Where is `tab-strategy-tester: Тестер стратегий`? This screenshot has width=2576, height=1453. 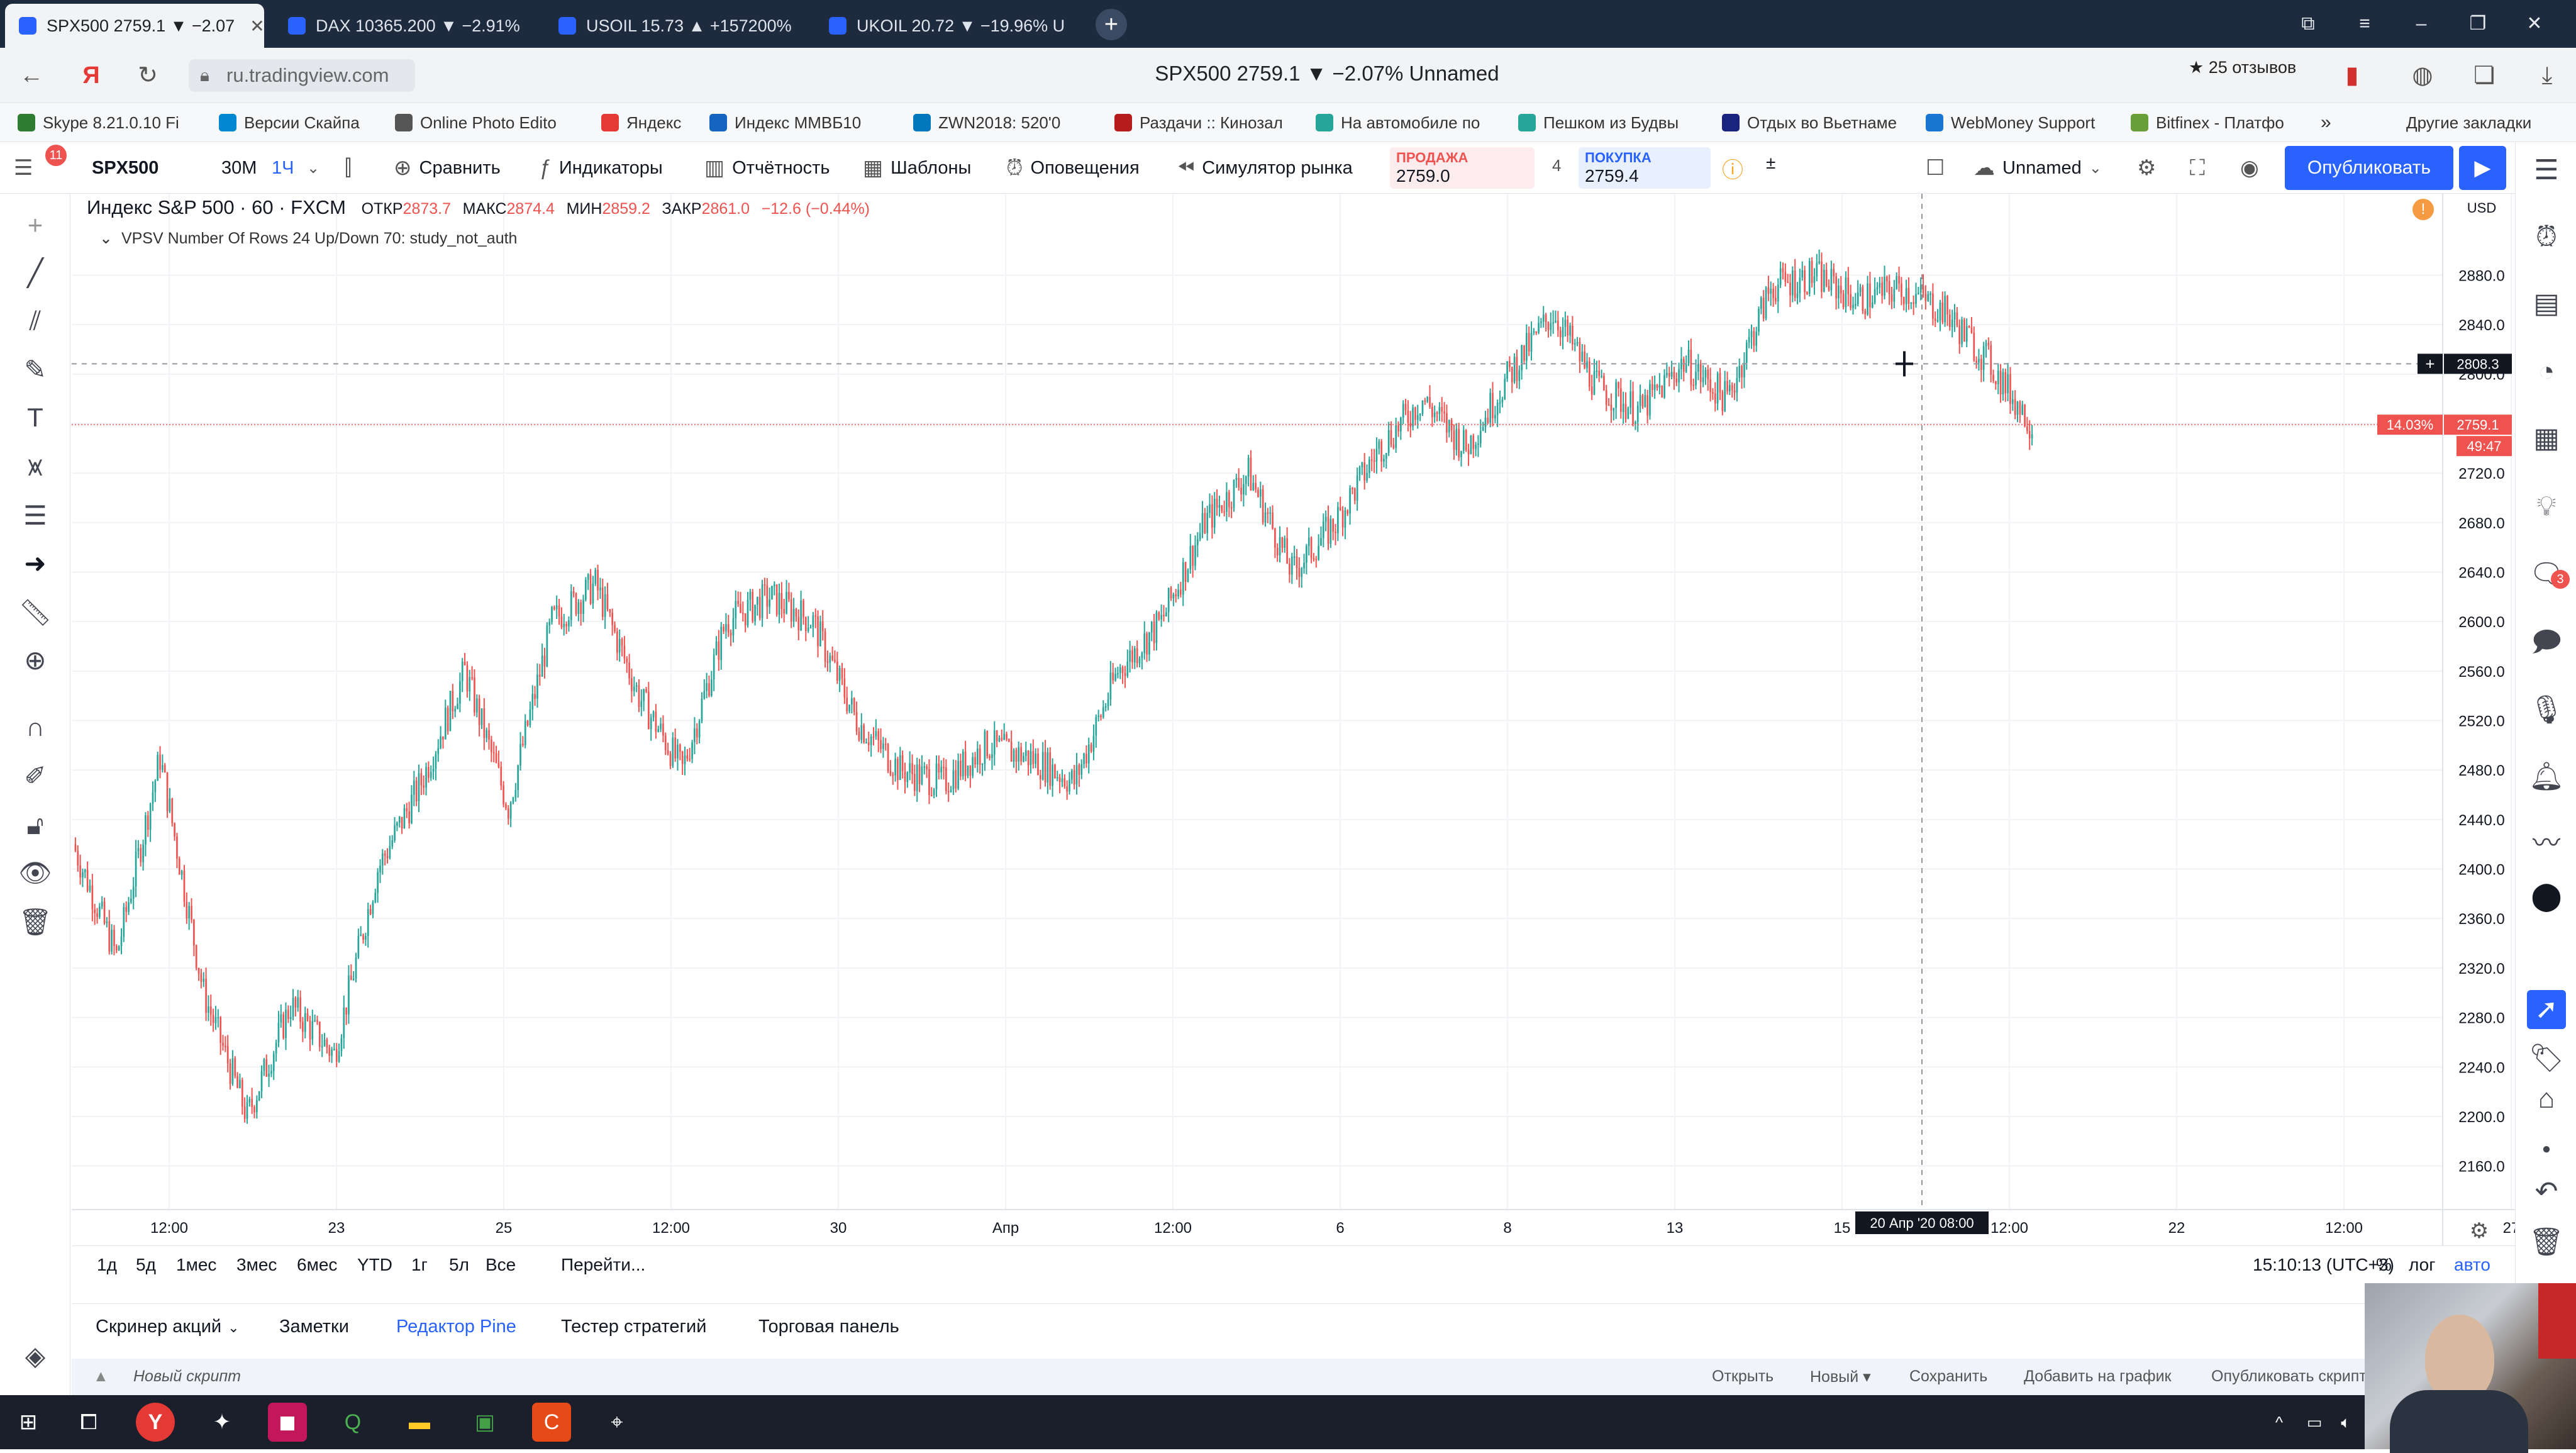
tab-strategy-tester: Тестер стратегий is located at coordinates (633, 1327).